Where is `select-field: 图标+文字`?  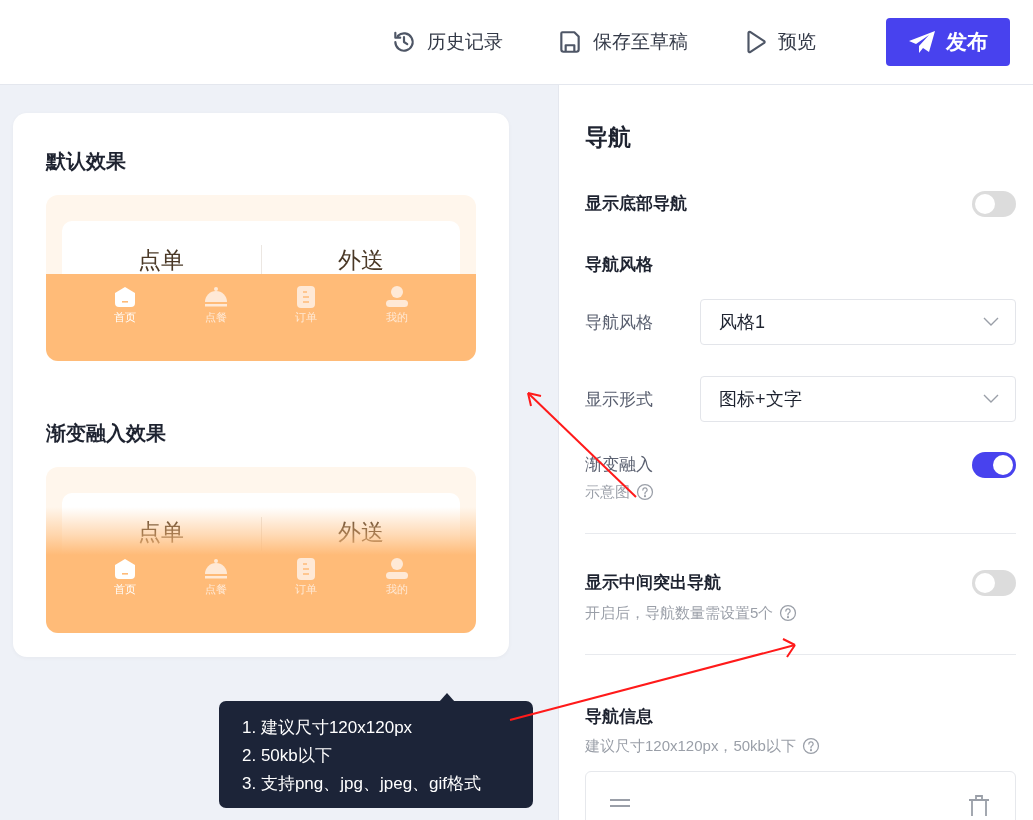
select-field: 图标+文字 is located at coordinates (858, 399).